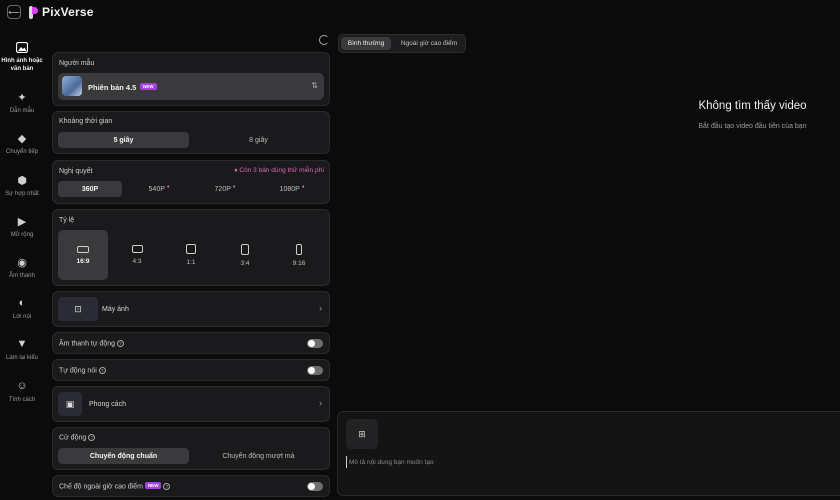  What do you see at coordinates (22, 138) in the screenshot?
I see `transition-icon: ◆` at bounding box center [22, 138].